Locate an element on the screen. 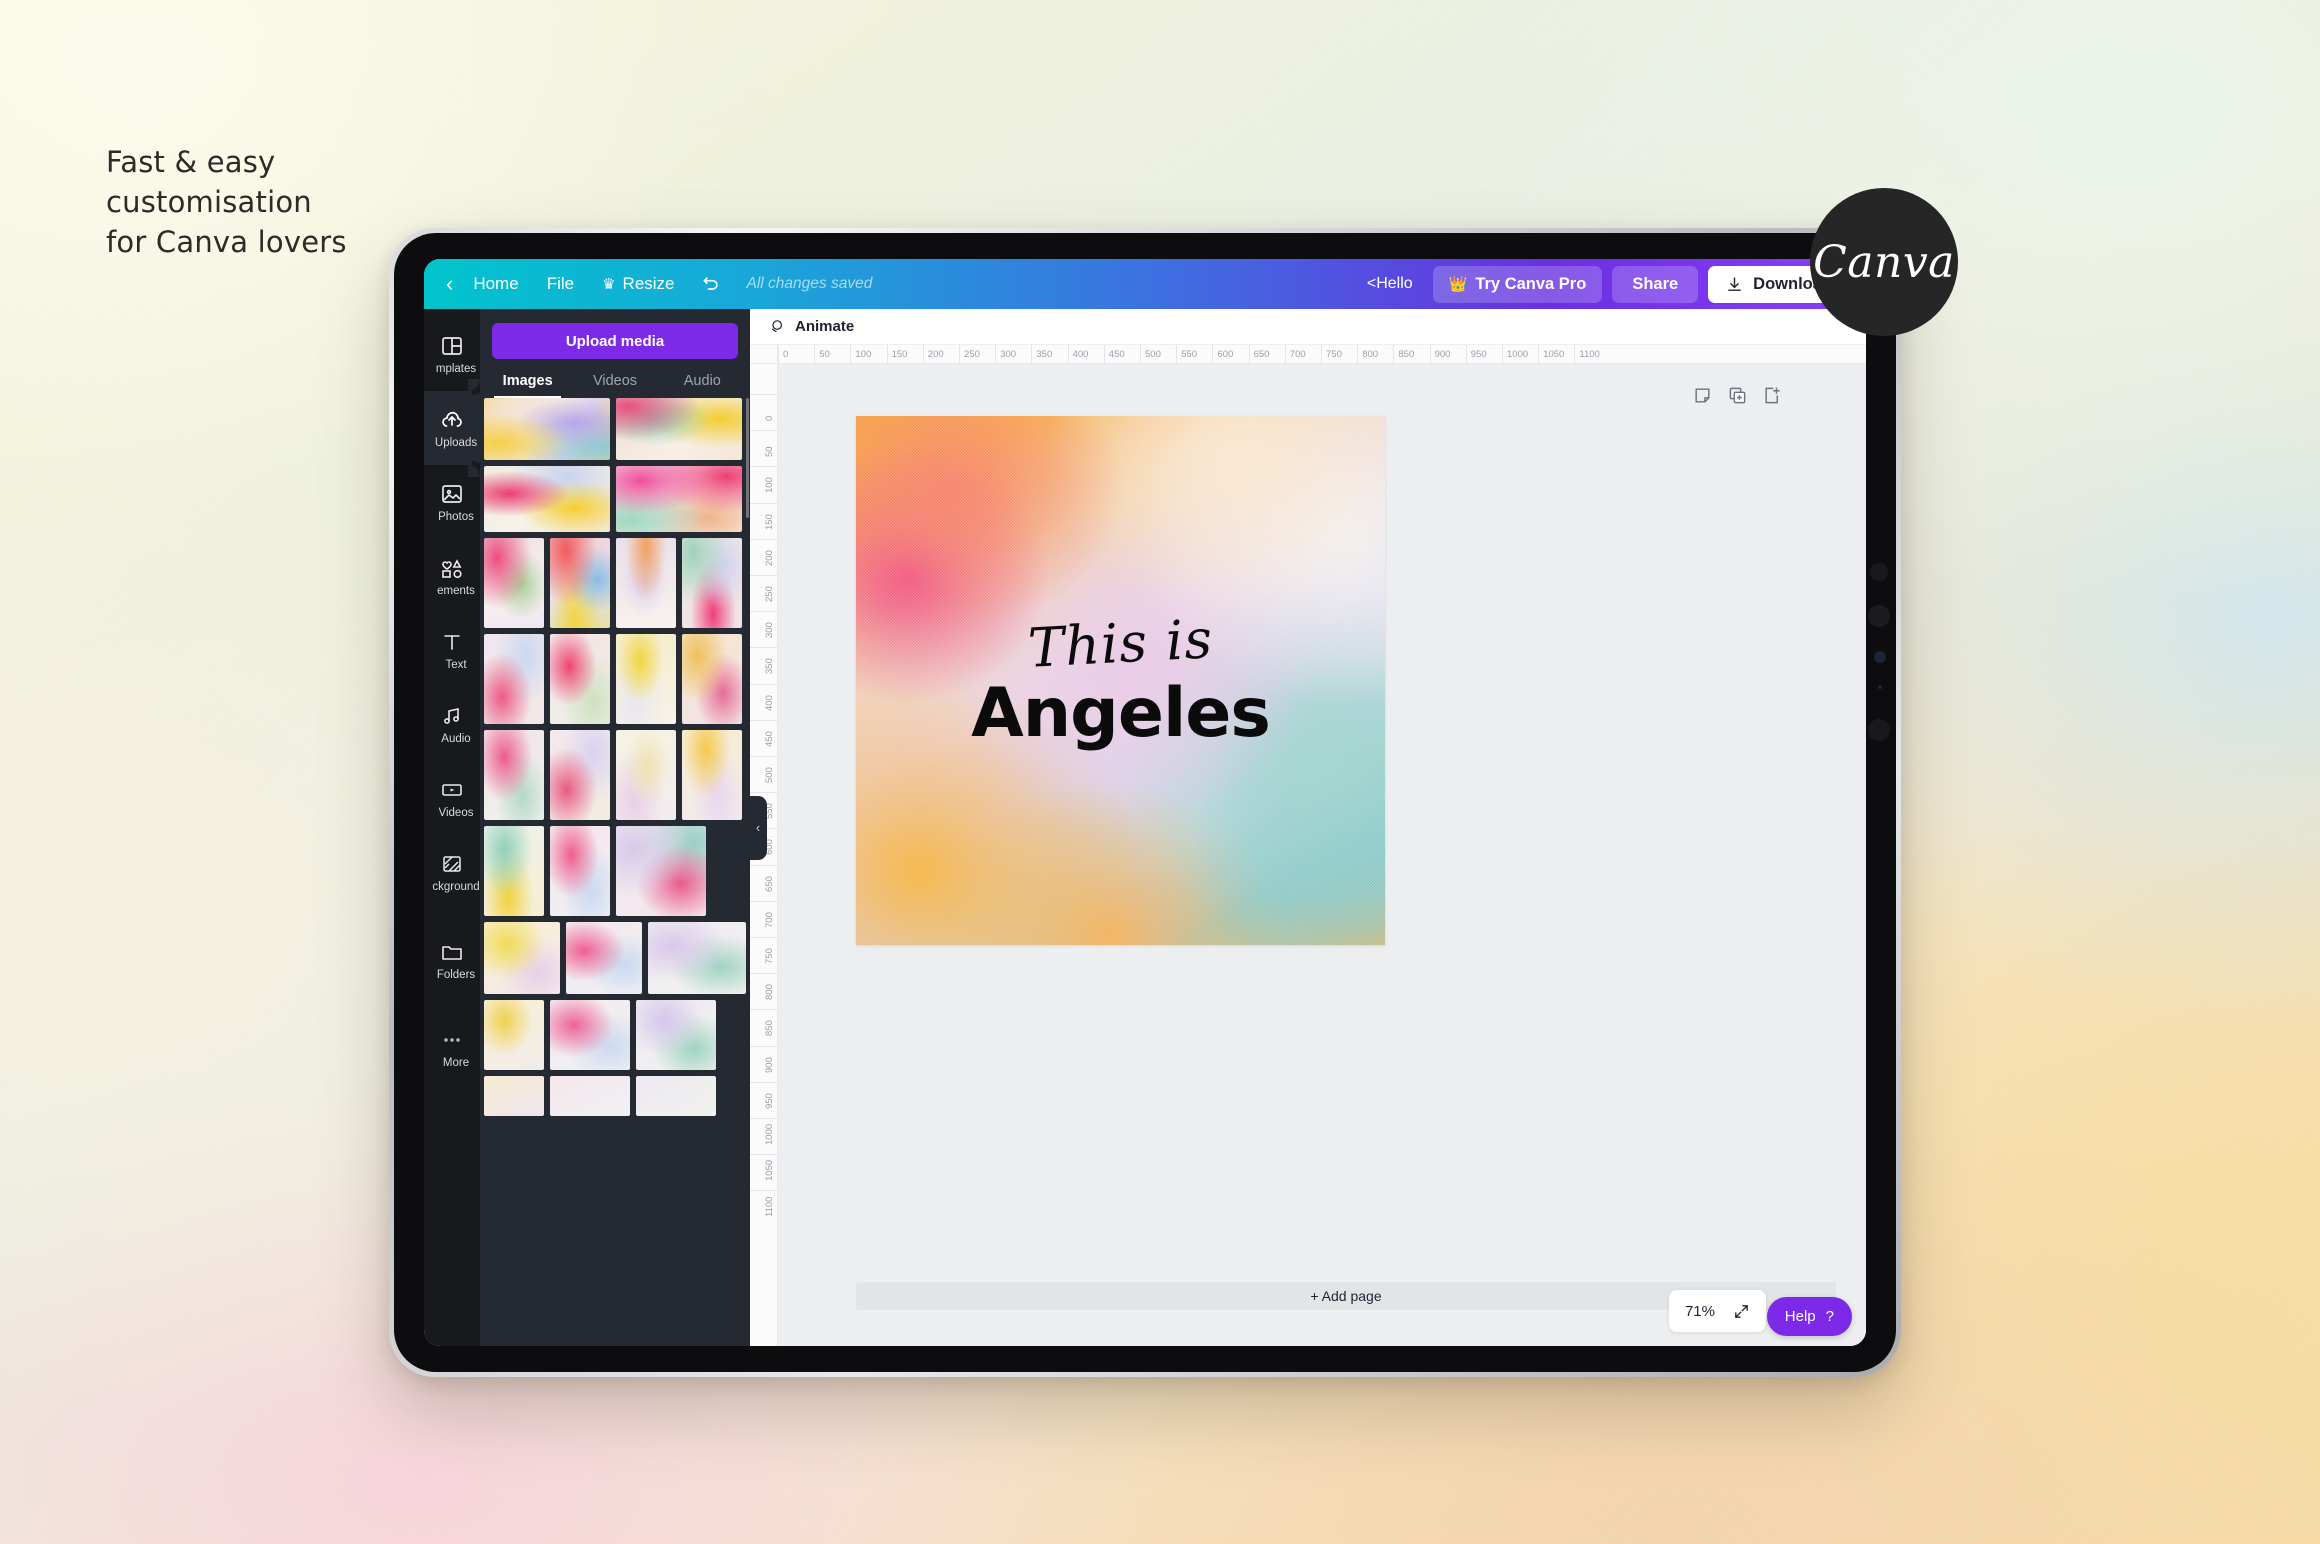 Image resolution: width=2320 pixels, height=1544 pixels. sidebar-item-photos: Photos is located at coordinates (452, 502).